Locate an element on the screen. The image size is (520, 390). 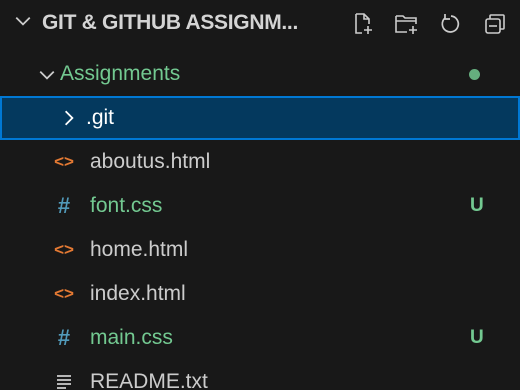
tree-item-aboutus-html: <> aboutus.html is located at coordinates (260, 162).